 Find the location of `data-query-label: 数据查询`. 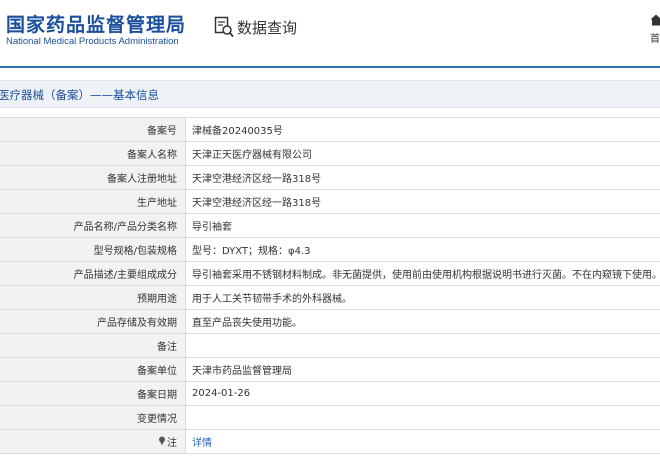

data-query-label: 数据查询 is located at coordinates (267, 27).